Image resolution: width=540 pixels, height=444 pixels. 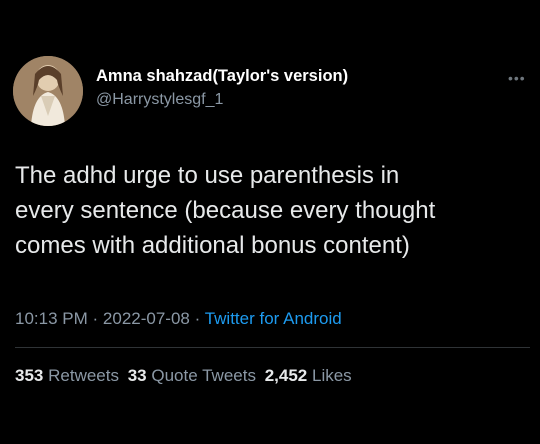 What do you see at coordinates (51, 318) in the screenshot?
I see `tweet-time: 10:13 PM` at bounding box center [51, 318].